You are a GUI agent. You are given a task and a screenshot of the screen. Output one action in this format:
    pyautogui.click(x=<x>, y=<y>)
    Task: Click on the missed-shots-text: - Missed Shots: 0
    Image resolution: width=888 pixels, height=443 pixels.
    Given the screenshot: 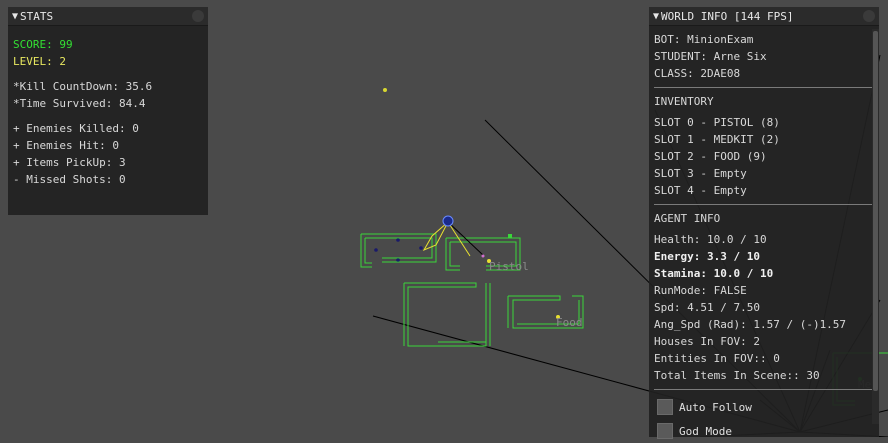 What is the action you would take?
    pyautogui.click(x=69, y=179)
    